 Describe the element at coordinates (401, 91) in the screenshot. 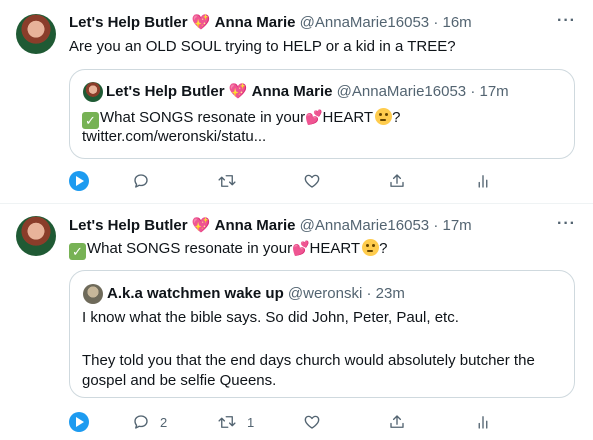

I see `quoted-handle: @AnnaMarie16053` at that location.